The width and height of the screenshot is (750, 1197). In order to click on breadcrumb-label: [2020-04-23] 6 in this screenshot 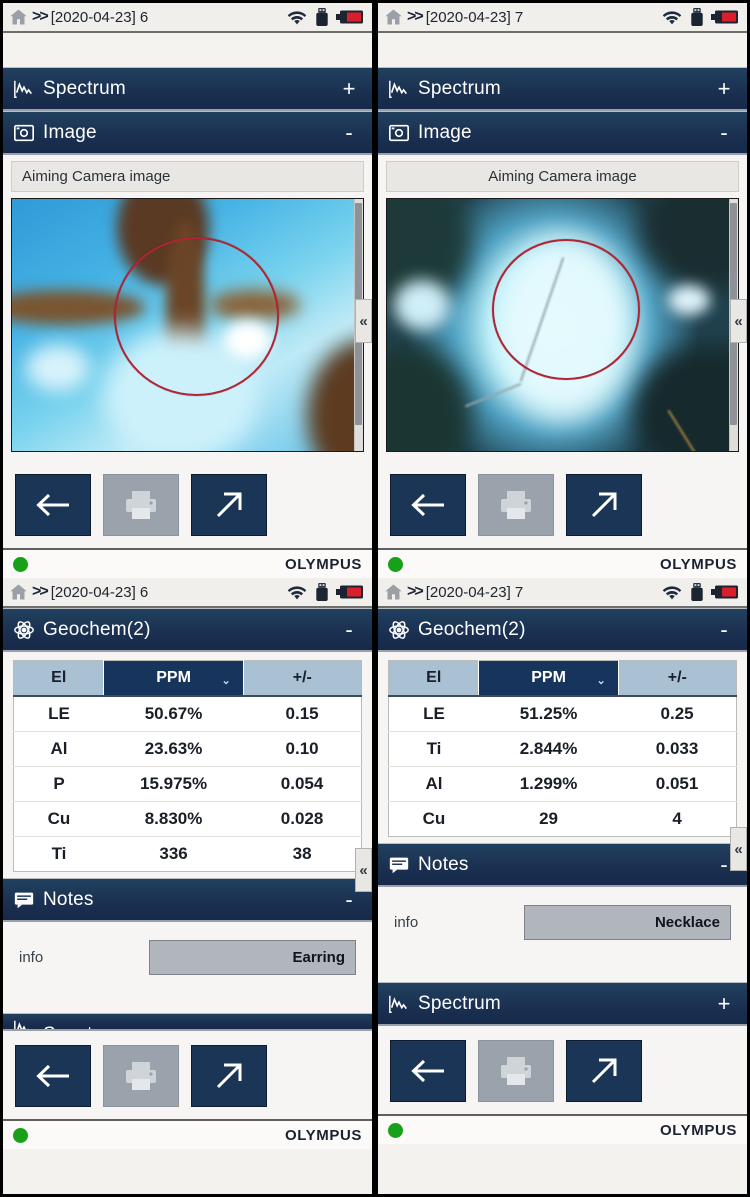, I will do `click(99, 592)`.